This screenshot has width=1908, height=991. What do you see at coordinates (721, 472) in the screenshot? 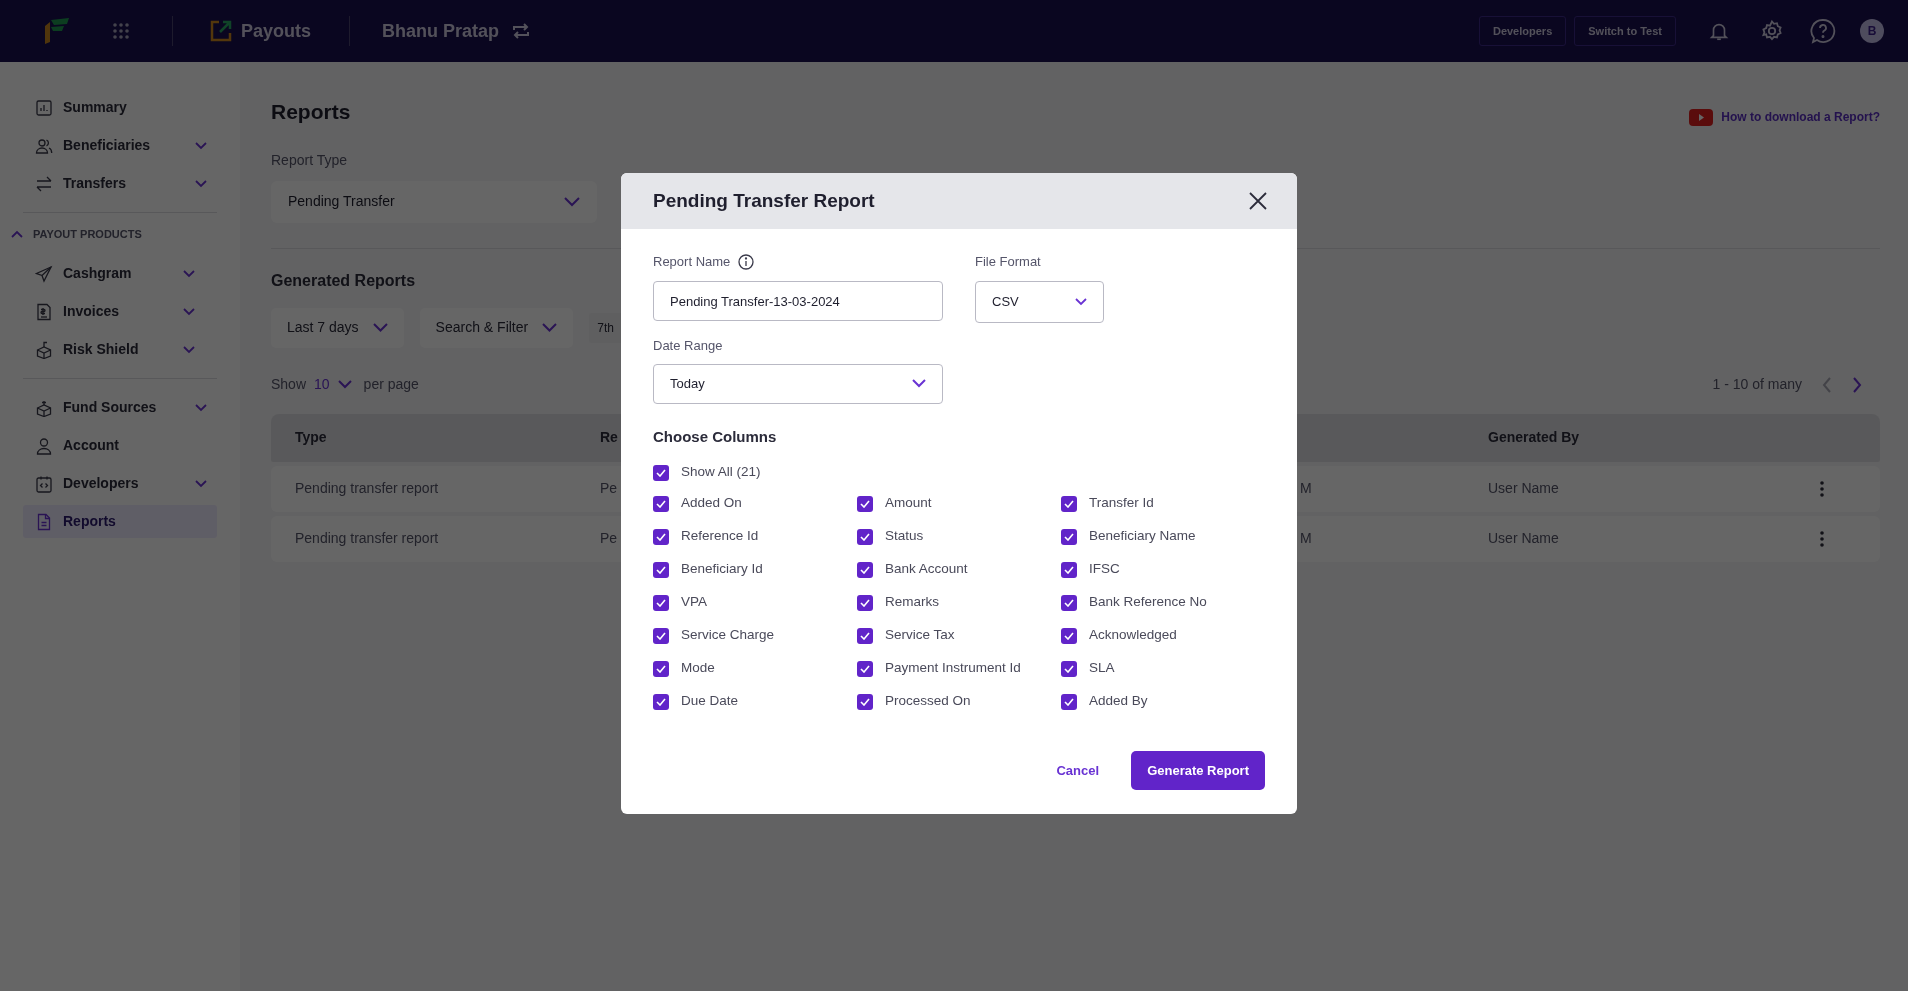
I see `checkbox-label: Show All (21)` at bounding box center [721, 472].